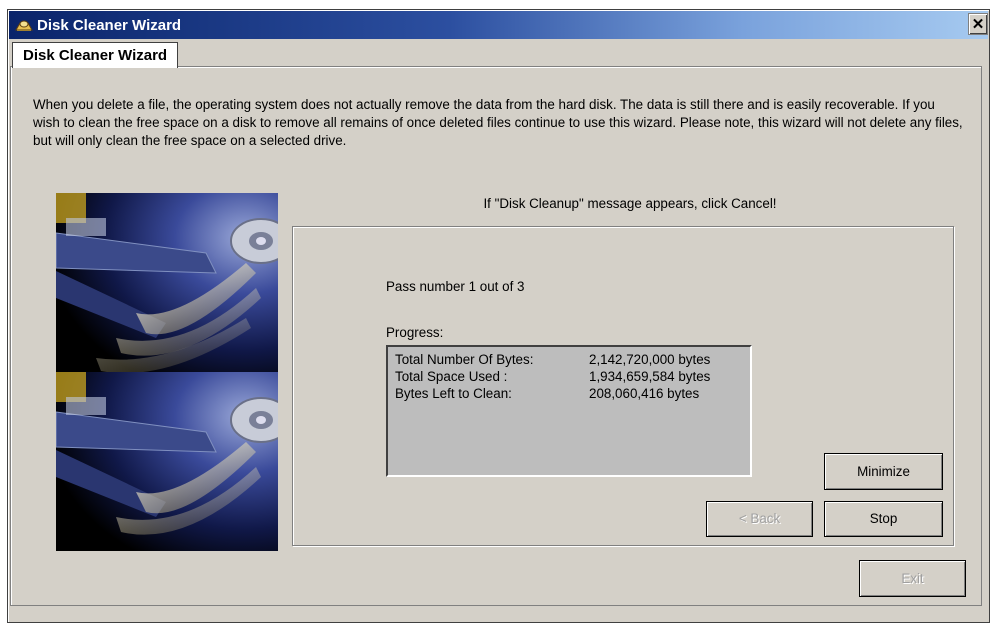  I want to click on exit-button: Exit, so click(912, 578).